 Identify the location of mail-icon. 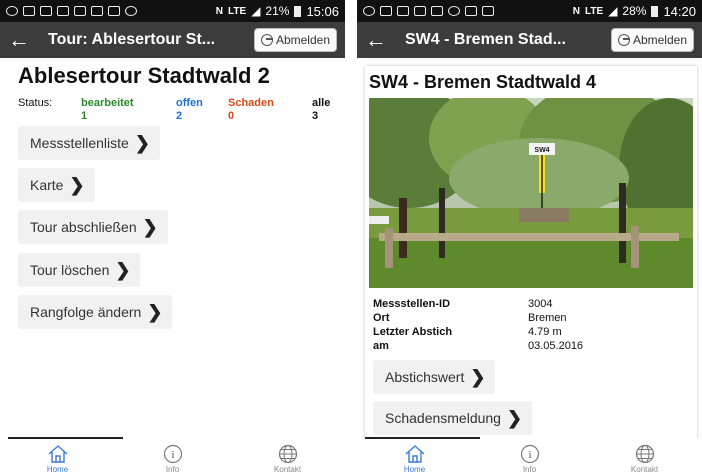
(46, 11).